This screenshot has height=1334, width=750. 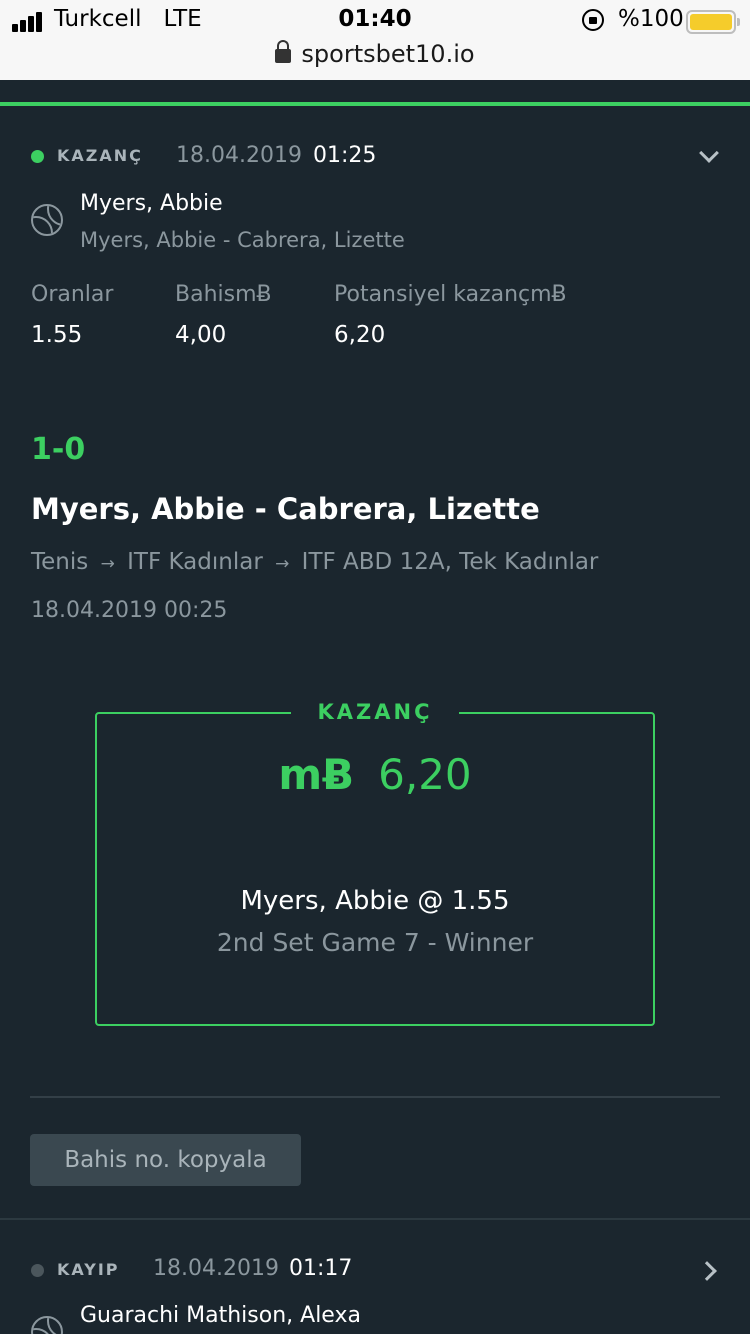 I want to click on breadcrumb-category: ITF Kadınlar, so click(x=195, y=562).